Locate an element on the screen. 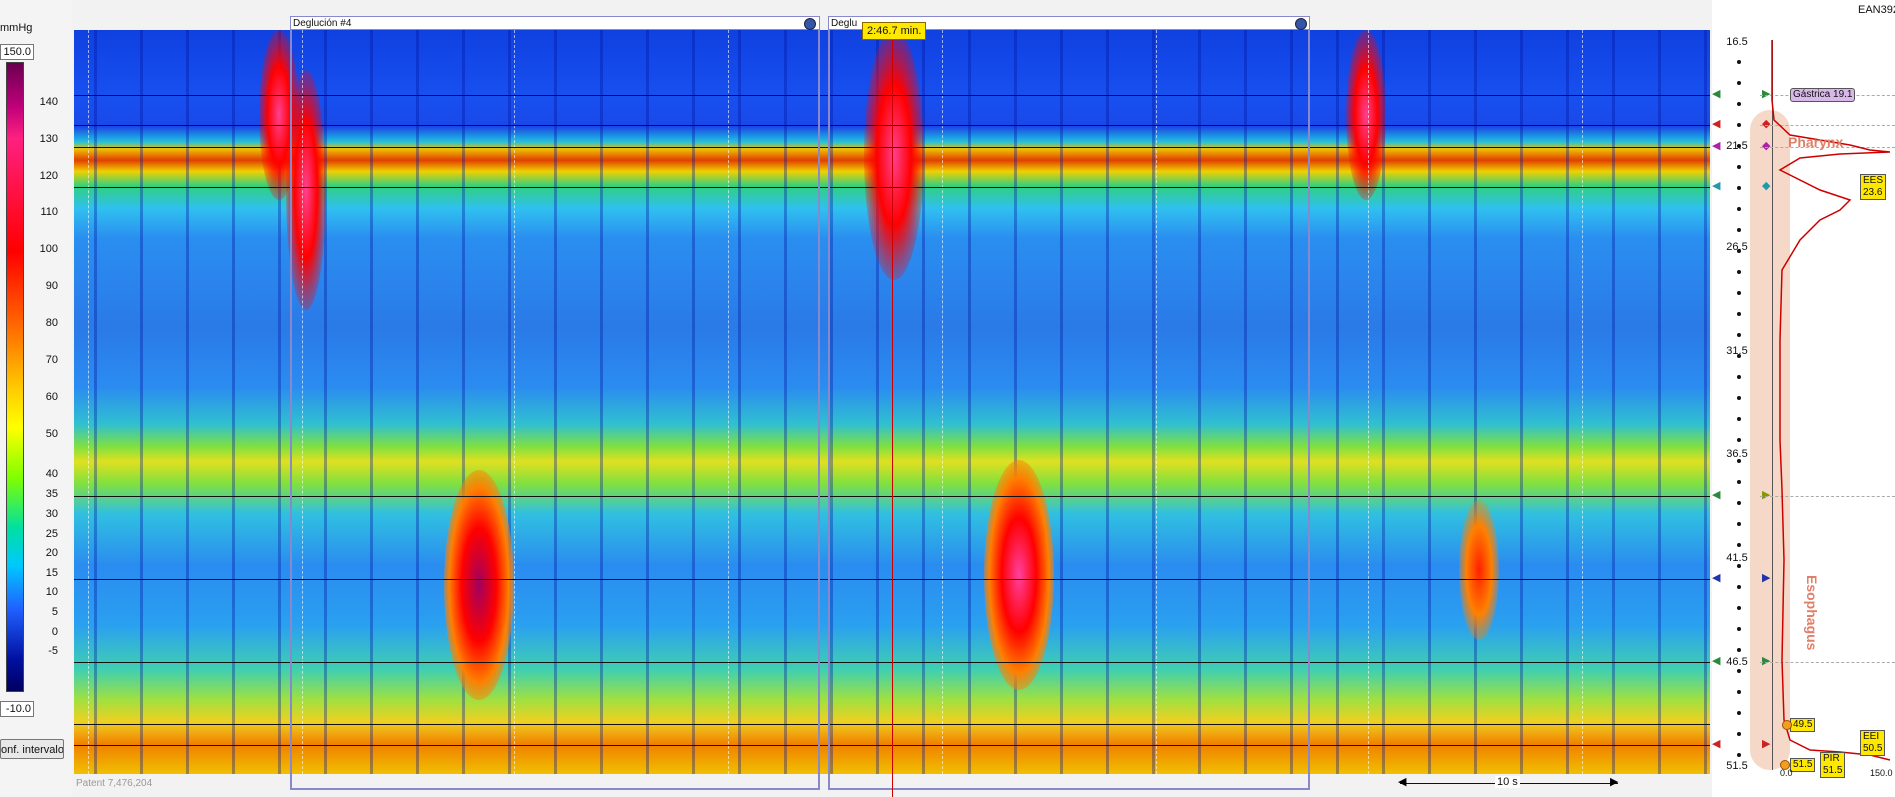 This screenshot has width=1895, height=797. time-scale-label: 10 s is located at coordinates (1507, 782).